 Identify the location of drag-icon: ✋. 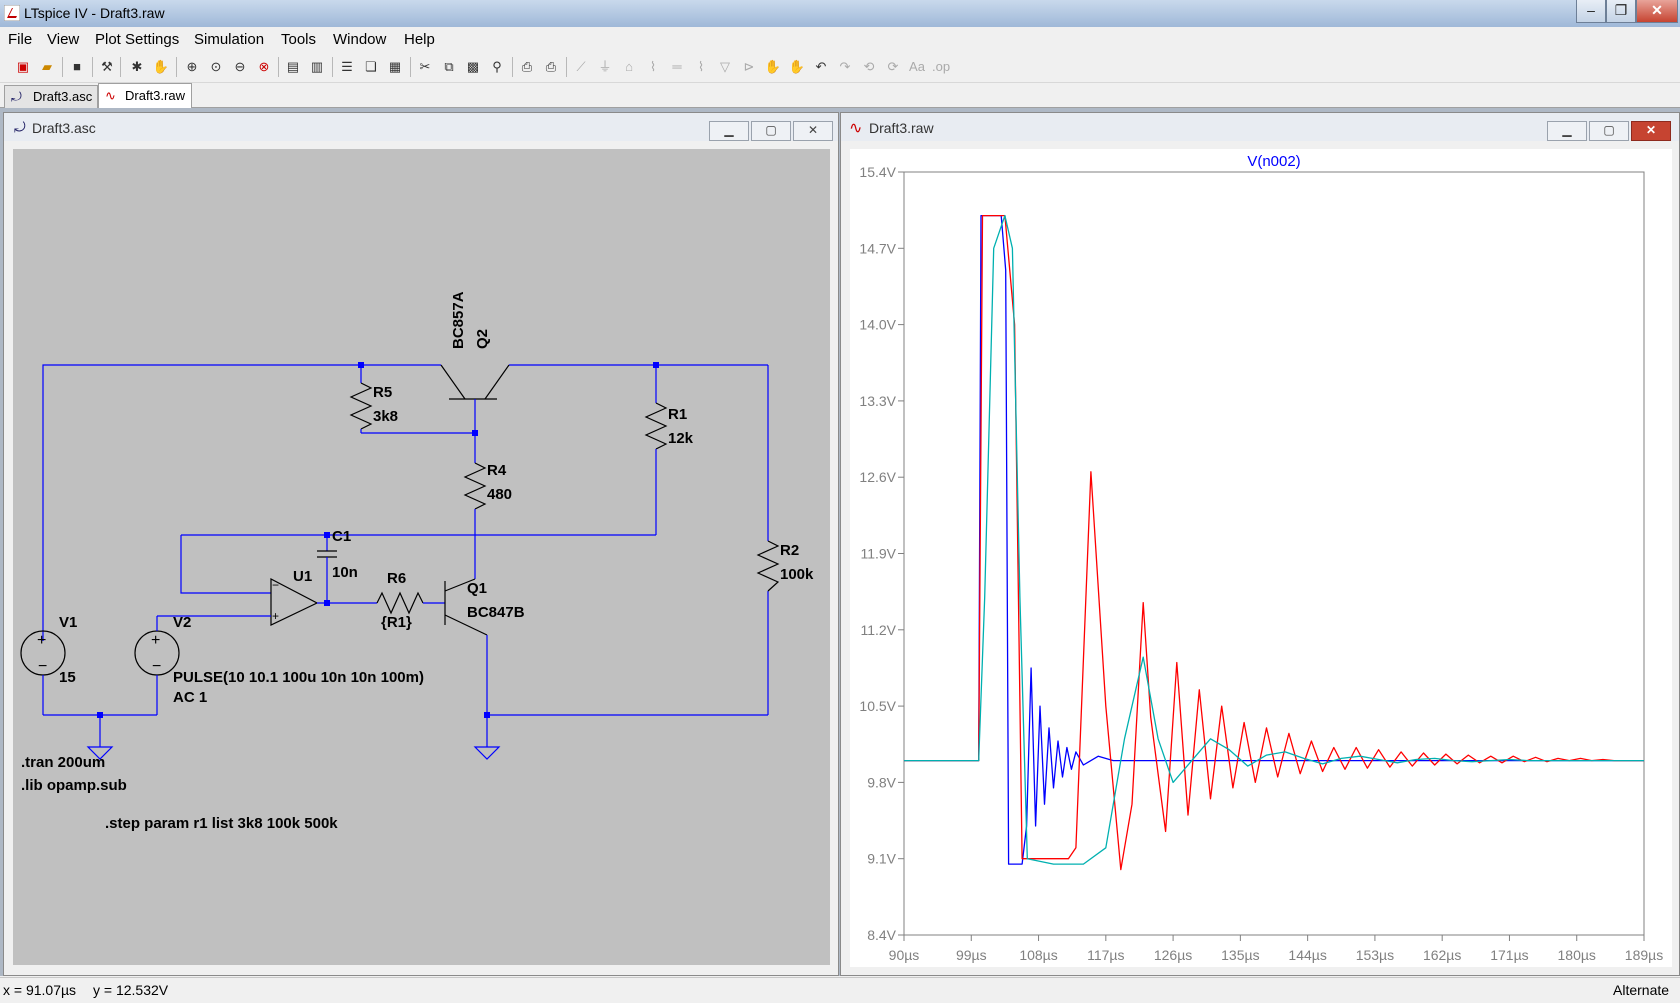
(797, 67).